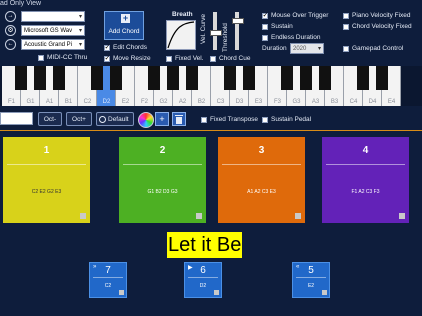  Describe the element at coordinates (115, 119) in the screenshot. I see `default-button: Default` at that location.